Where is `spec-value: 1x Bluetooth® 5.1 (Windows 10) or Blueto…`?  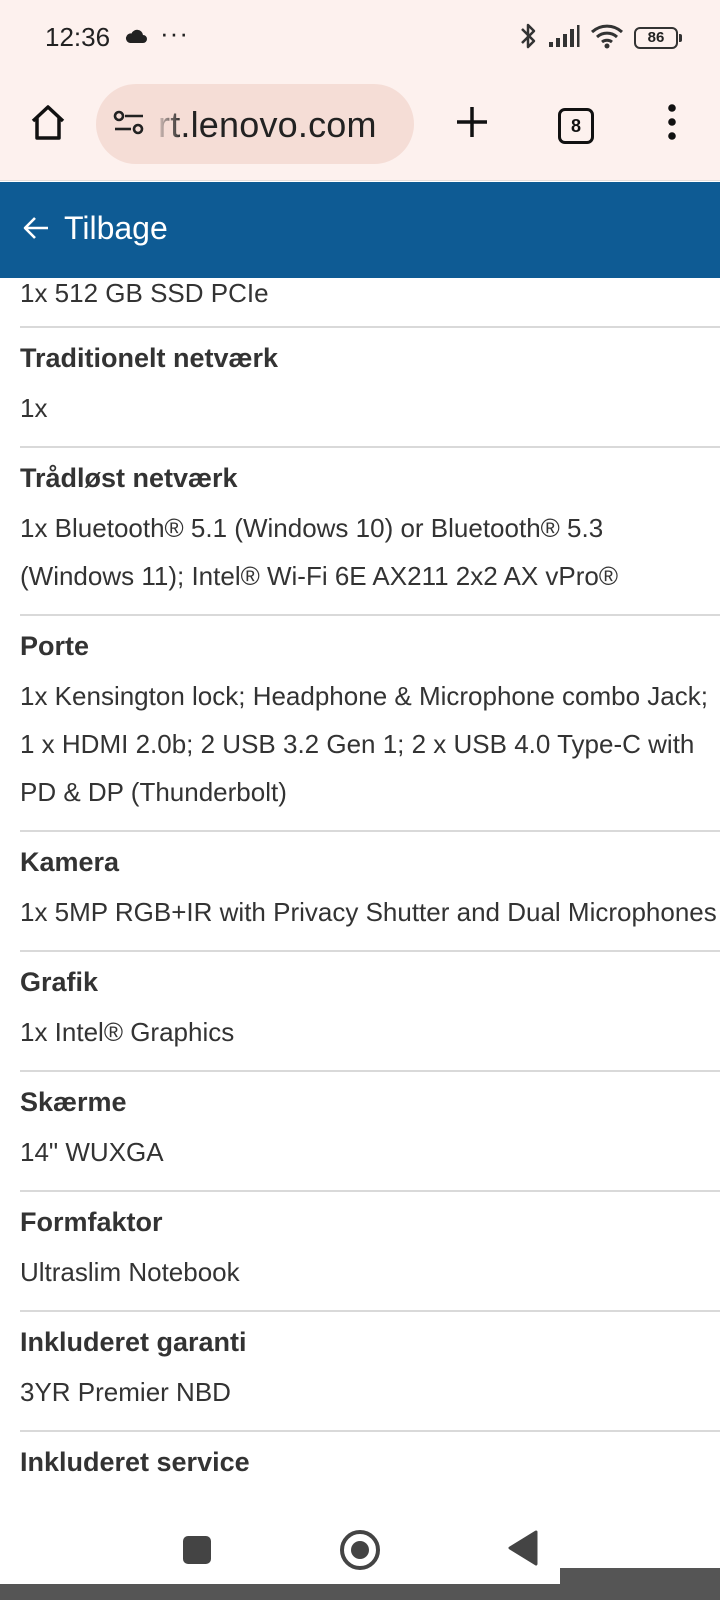 spec-value: 1x Bluetooth® 5.1 (Windows 10) or Blueto… is located at coordinates (319, 552).